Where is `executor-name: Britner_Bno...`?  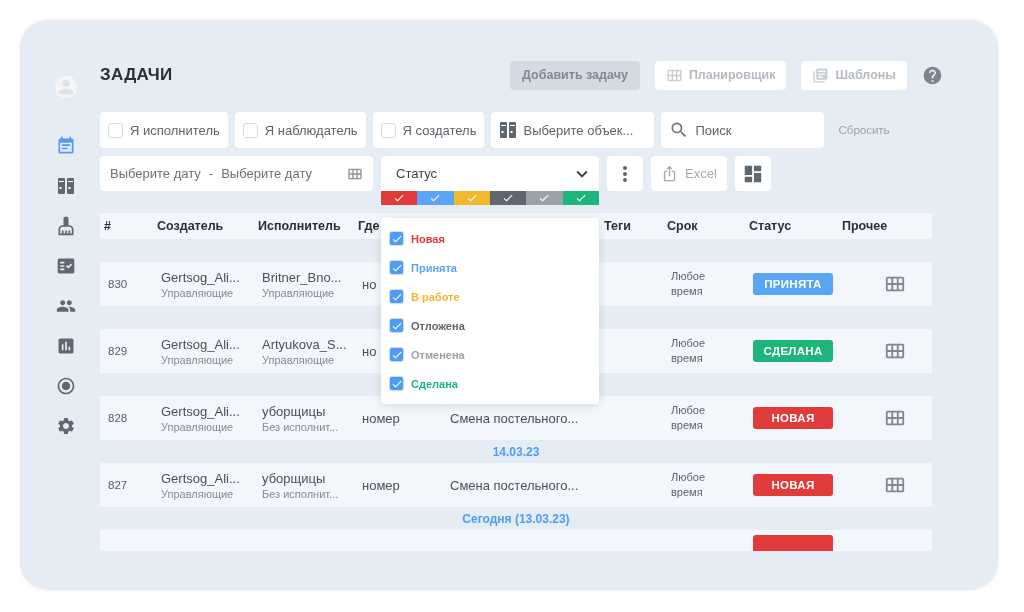 executor-name: Britner_Bno... is located at coordinates (302, 277).